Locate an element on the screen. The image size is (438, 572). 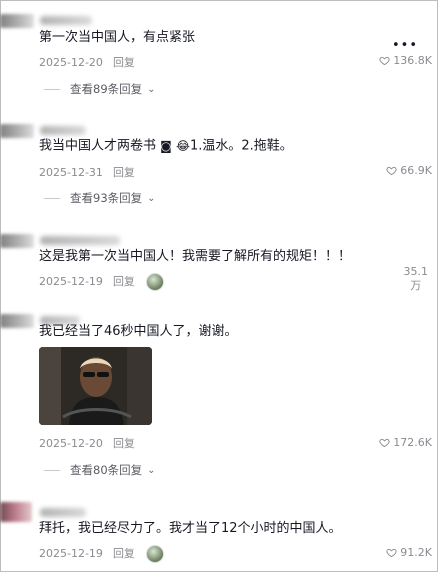
meme-photo is located at coordinates (95, 386).